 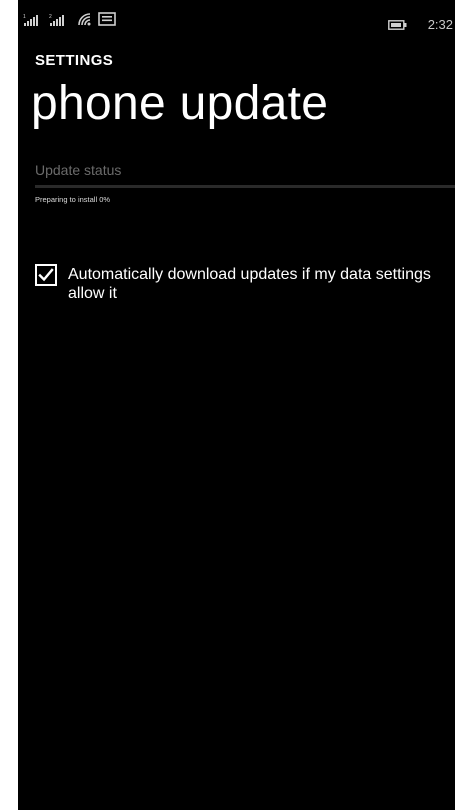 What do you see at coordinates (33, 22) in the screenshot?
I see `signal-strength-1-icon: 1` at bounding box center [33, 22].